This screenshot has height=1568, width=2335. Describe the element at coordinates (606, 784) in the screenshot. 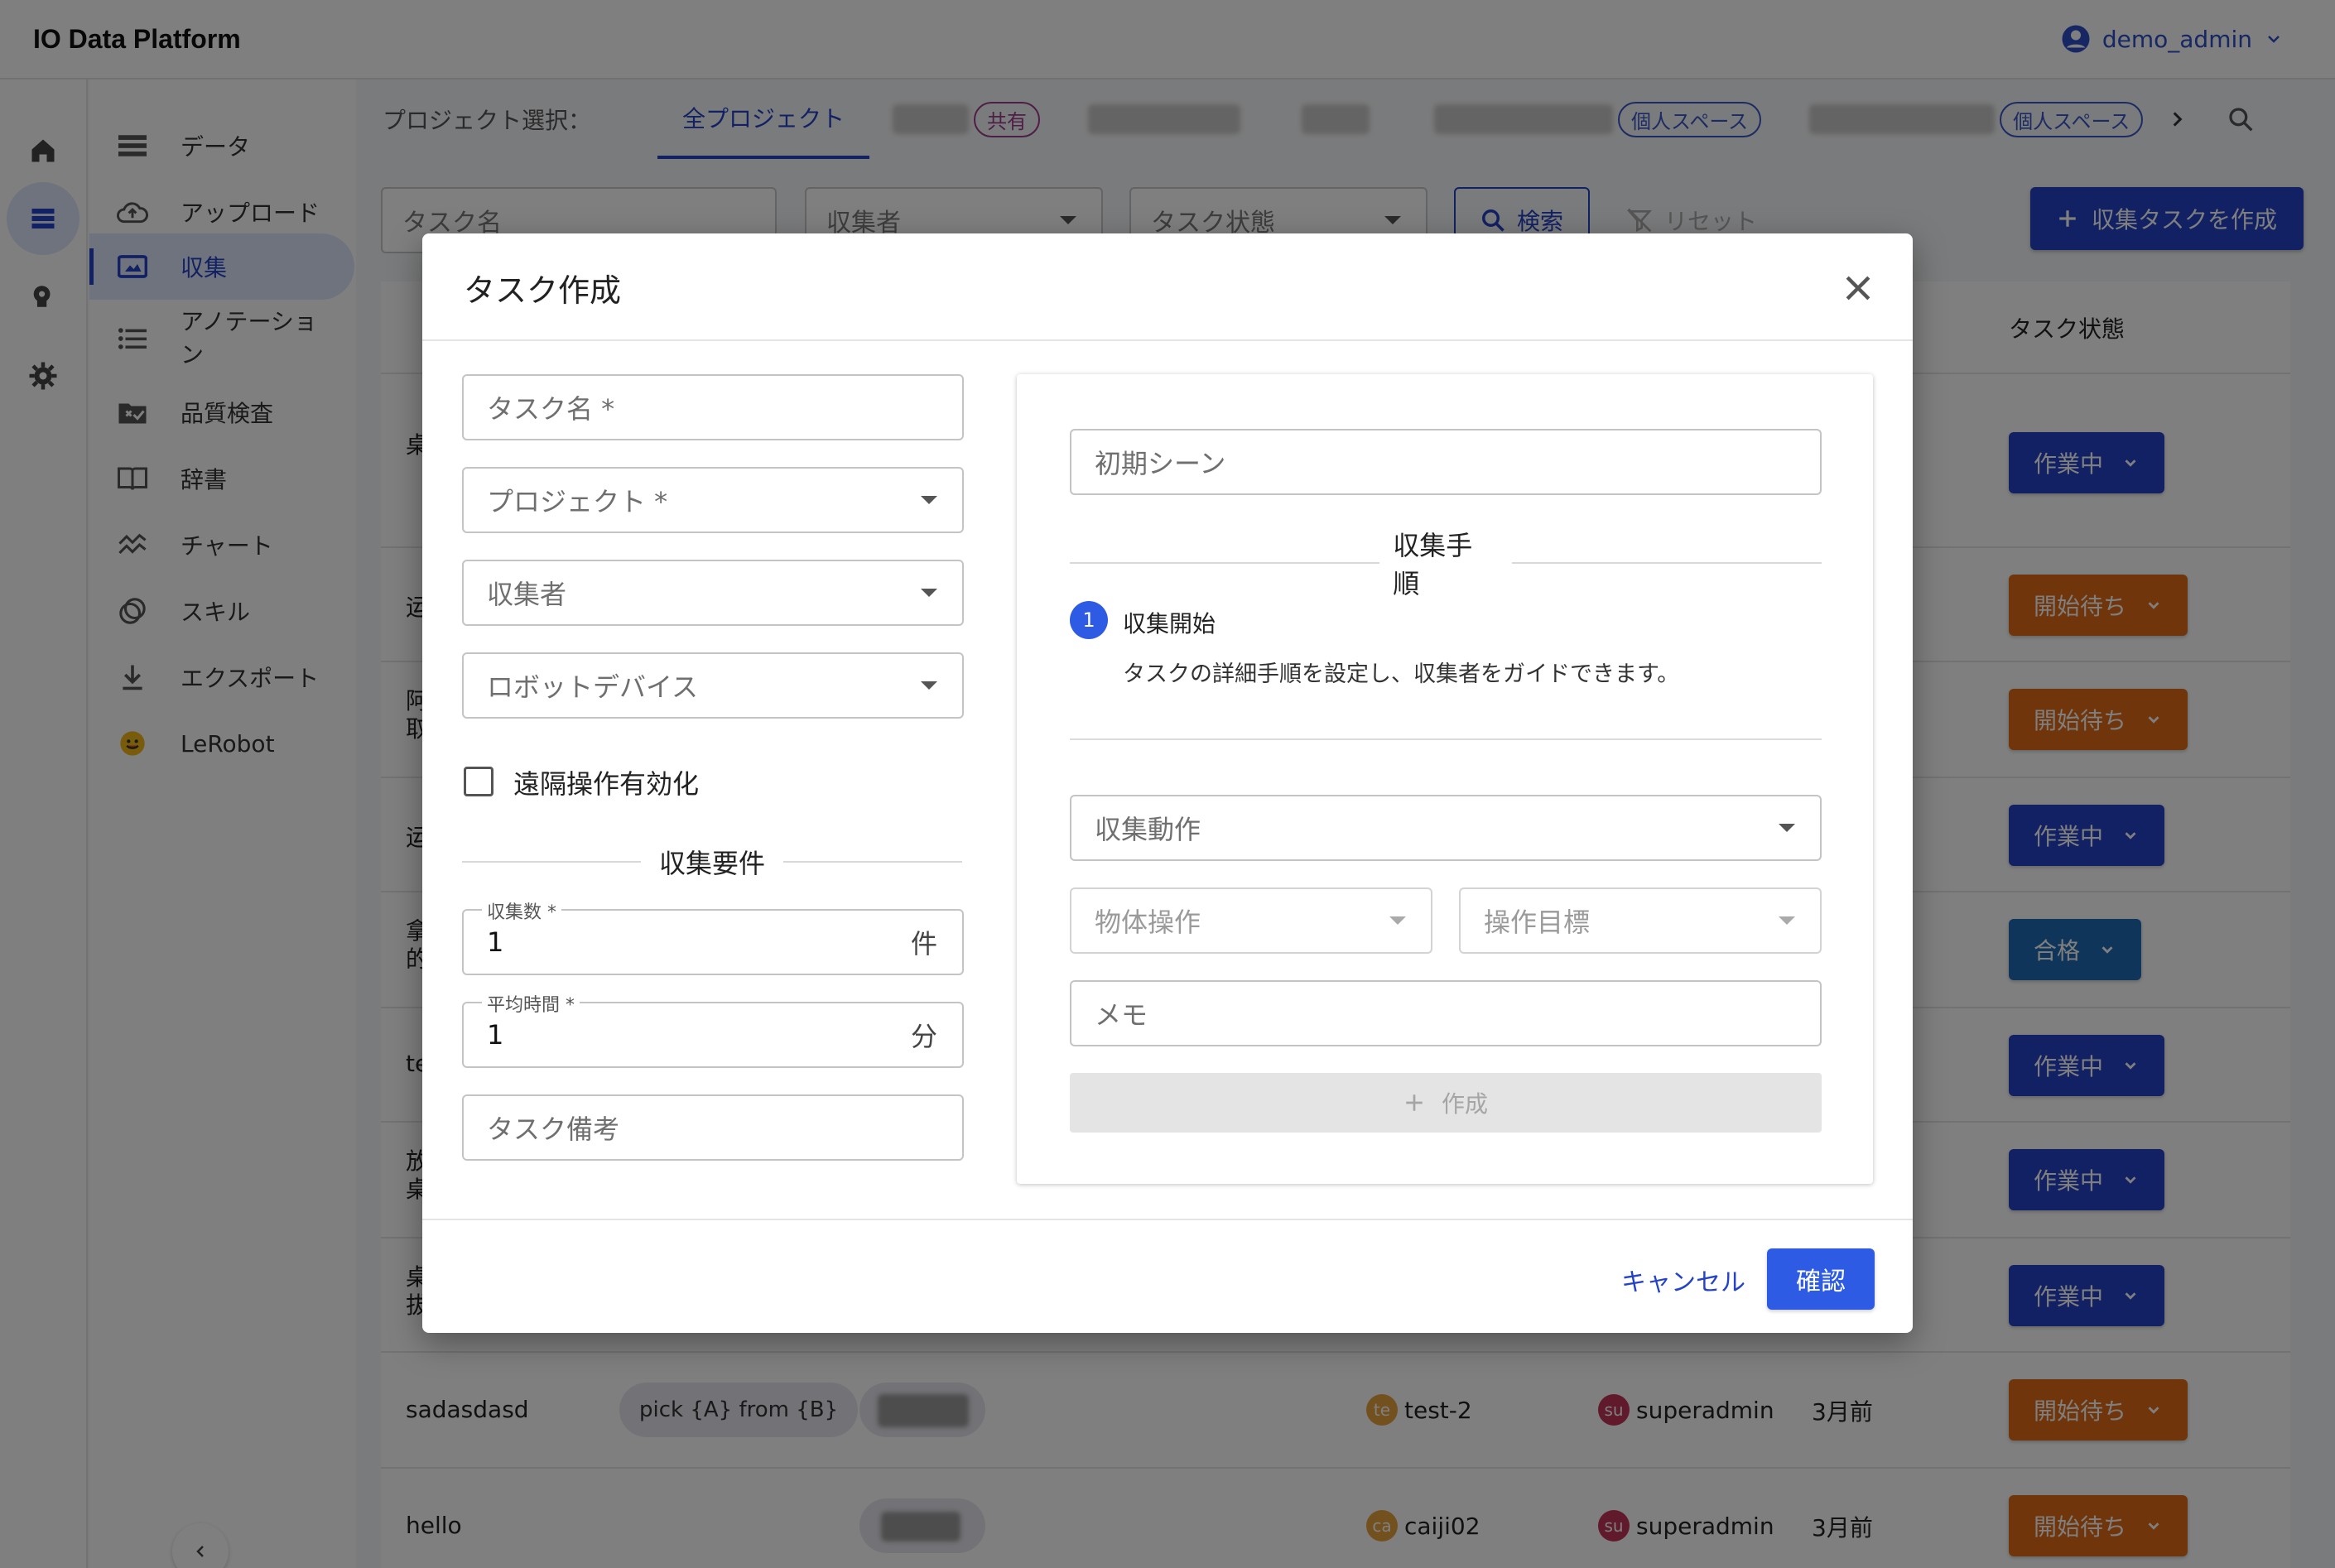

I see `remote-operation-label: 遠隔操作有効化` at that location.